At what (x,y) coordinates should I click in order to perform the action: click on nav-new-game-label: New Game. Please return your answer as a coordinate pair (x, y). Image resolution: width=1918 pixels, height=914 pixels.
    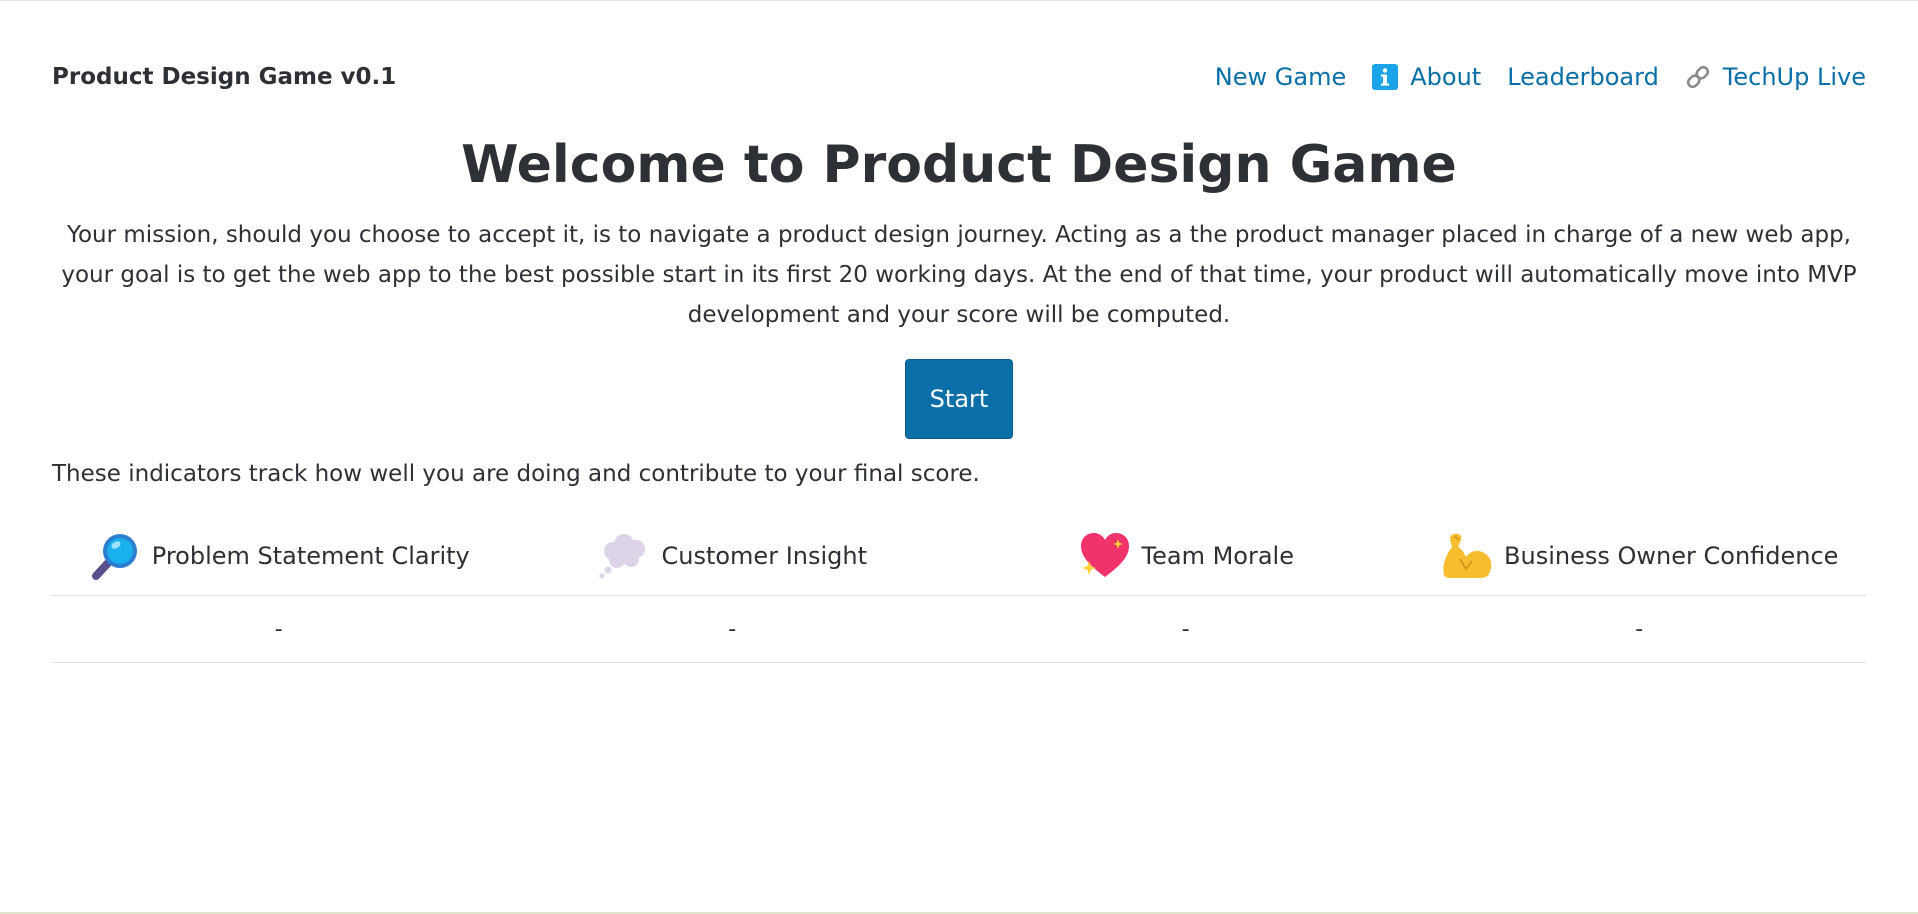
    Looking at the image, I should click on (1280, 77).